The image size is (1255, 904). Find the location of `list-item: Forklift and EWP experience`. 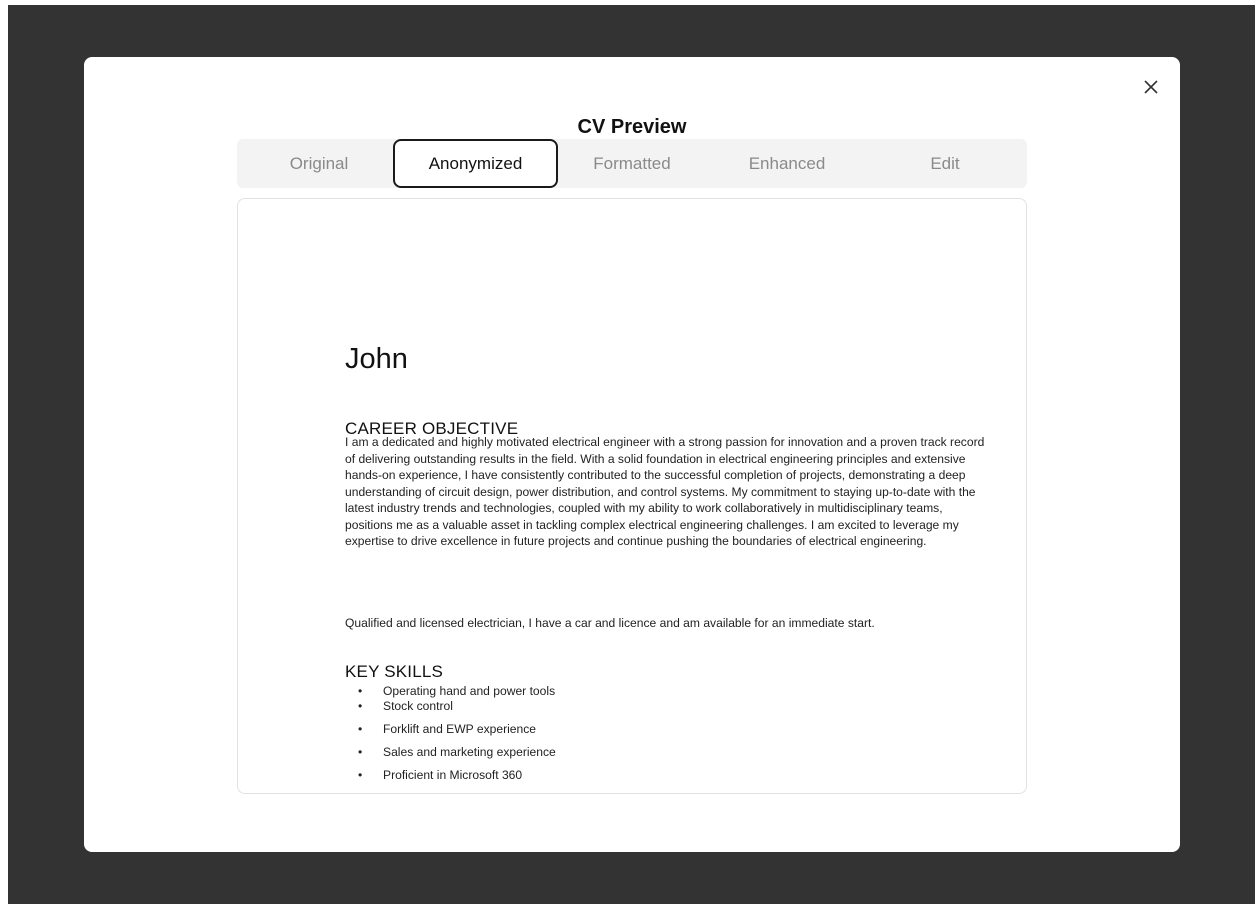

list-item: Forklift and EWP experience is located at coordinates (457, 729).